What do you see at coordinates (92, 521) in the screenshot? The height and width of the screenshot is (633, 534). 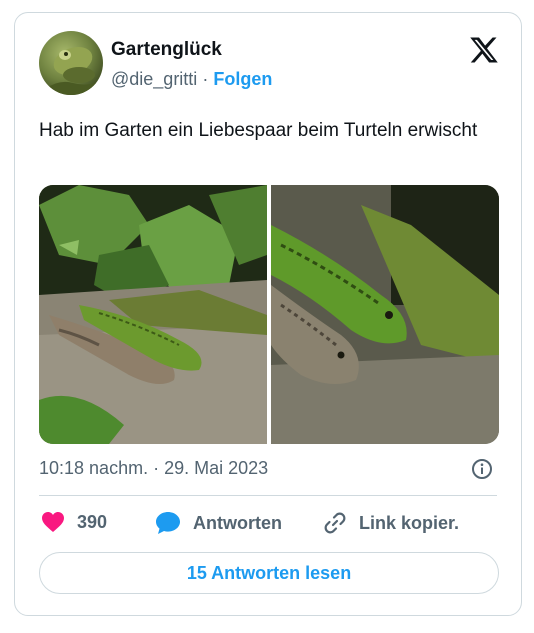 I see `like-count: 390` at bounding box center [92, 521].